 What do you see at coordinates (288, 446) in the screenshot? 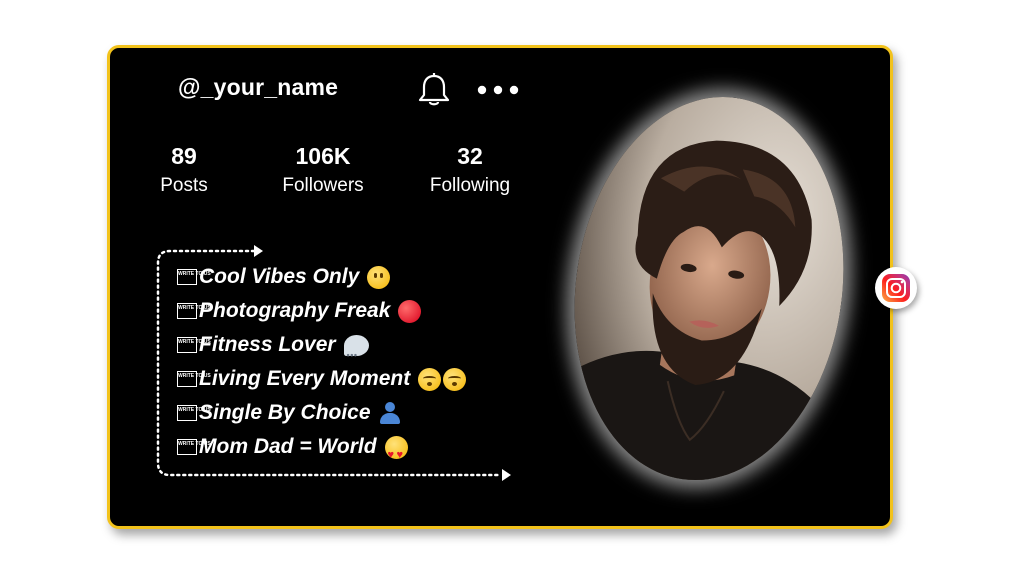
I see `bio-line-text: Mom Dad = World` at bounding box center [288, 446].